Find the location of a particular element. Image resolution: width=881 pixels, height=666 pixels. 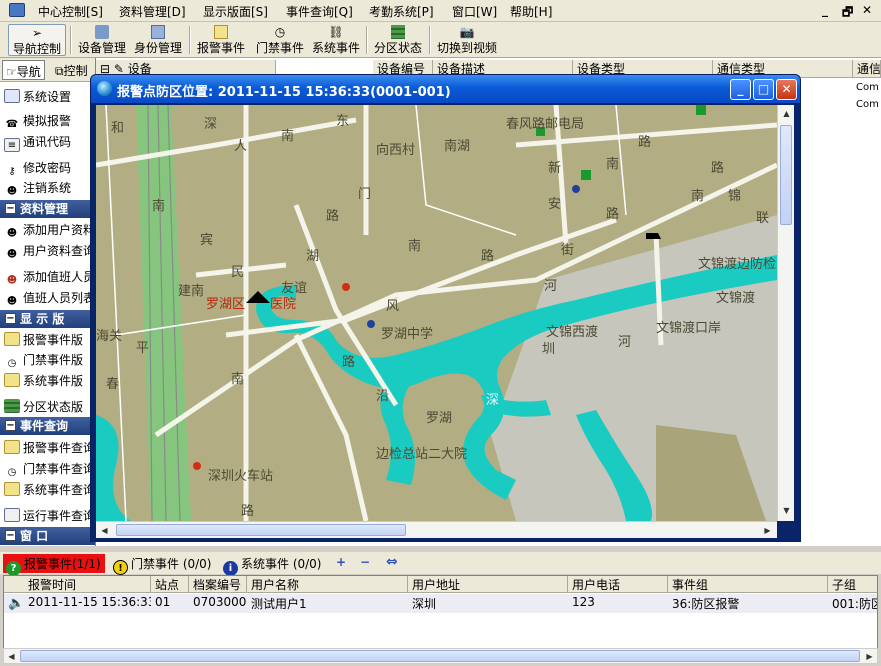

close-icon: ✕ is located at coordinates (867, 10).